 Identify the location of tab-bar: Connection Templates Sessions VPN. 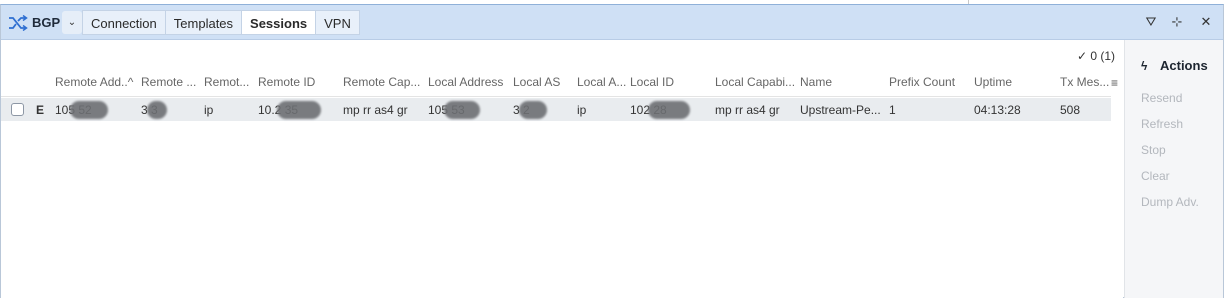
(221, 22).